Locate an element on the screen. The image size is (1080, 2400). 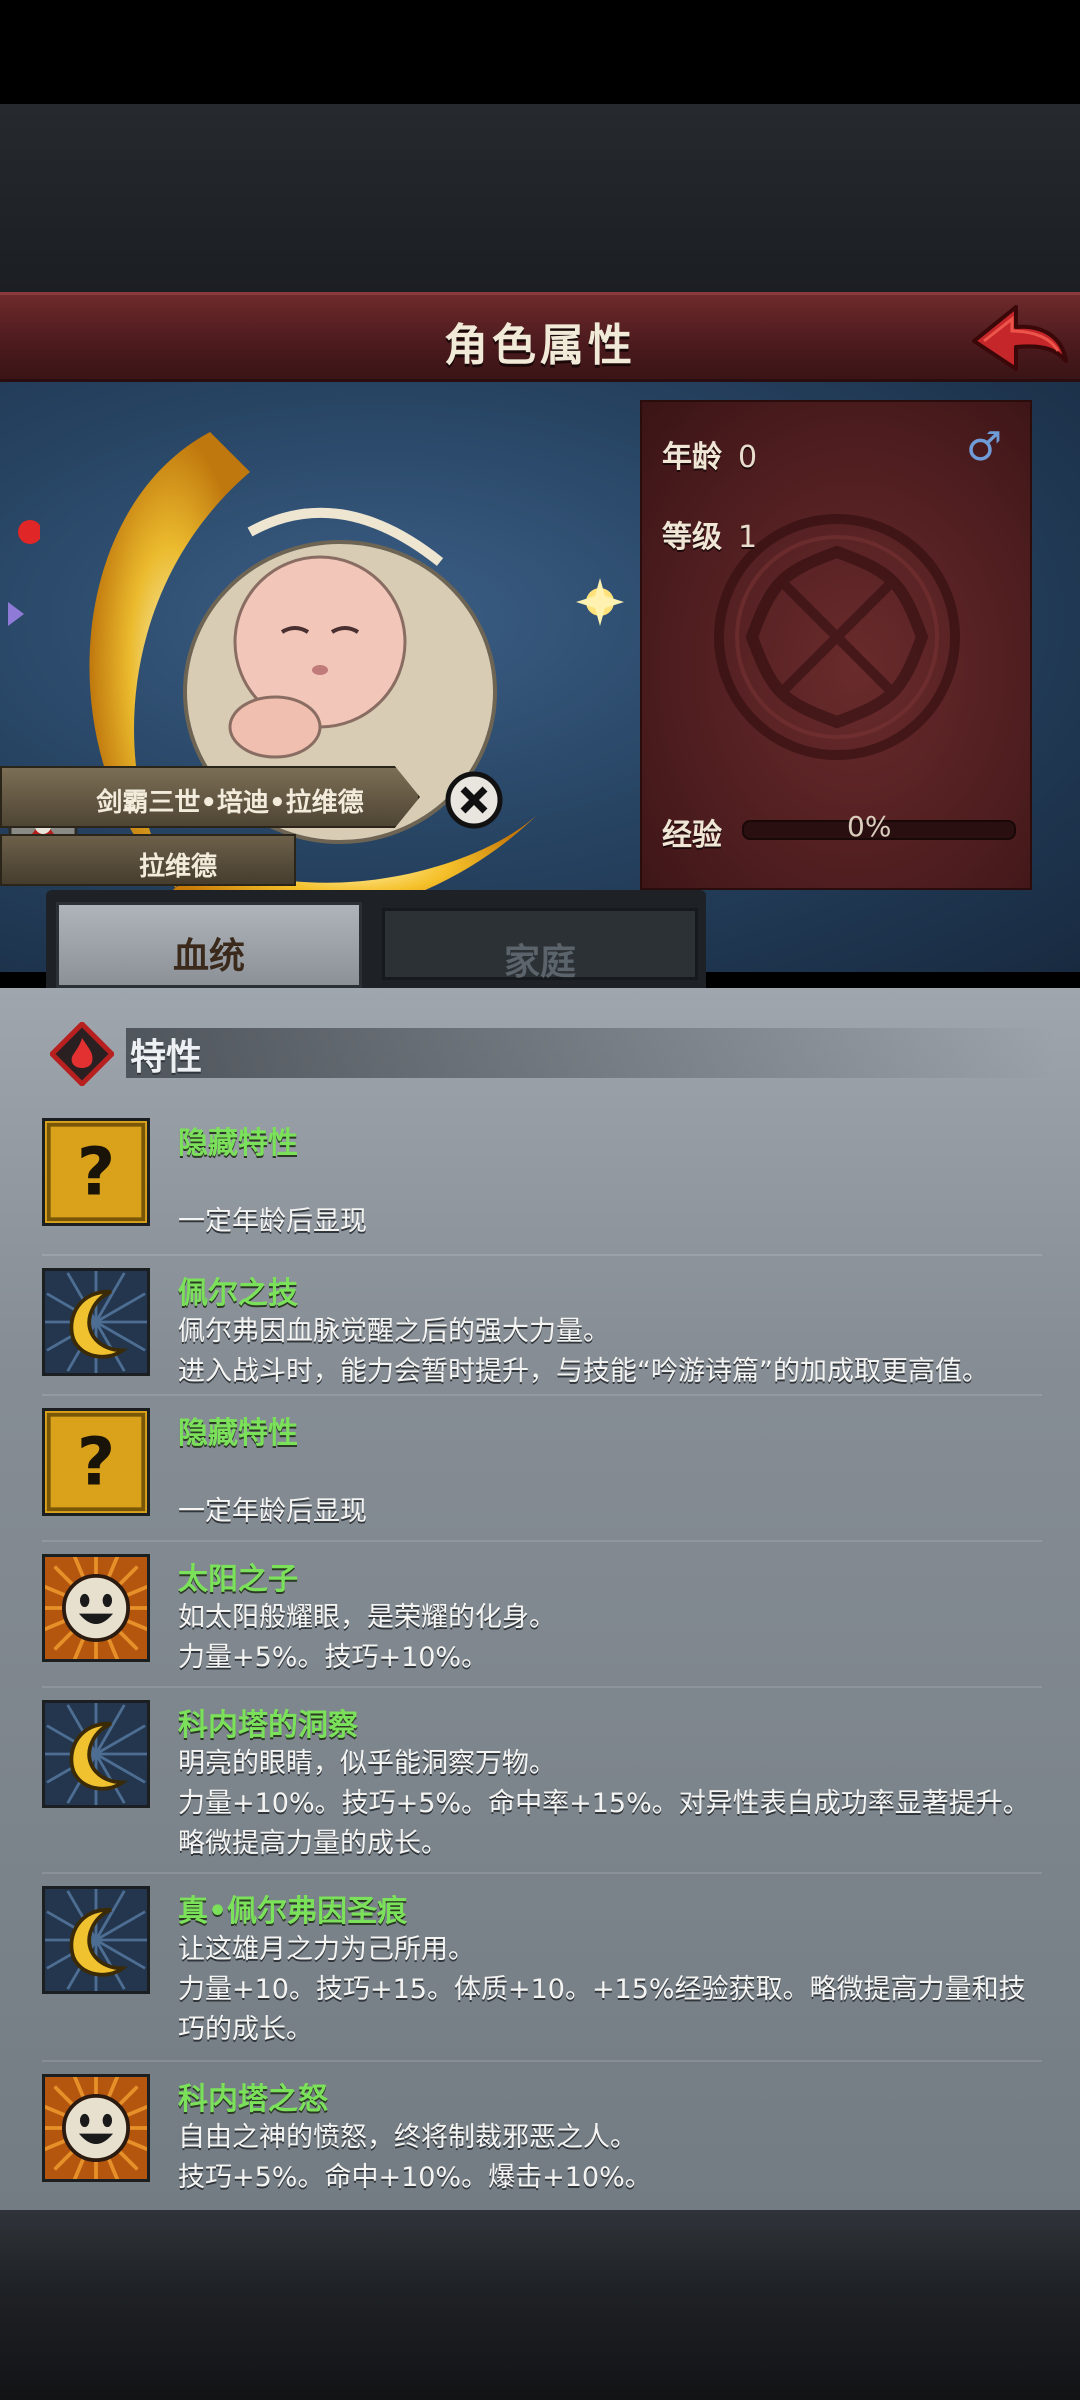
title-bar: 角色属性 is located at coordinates (540, 337).